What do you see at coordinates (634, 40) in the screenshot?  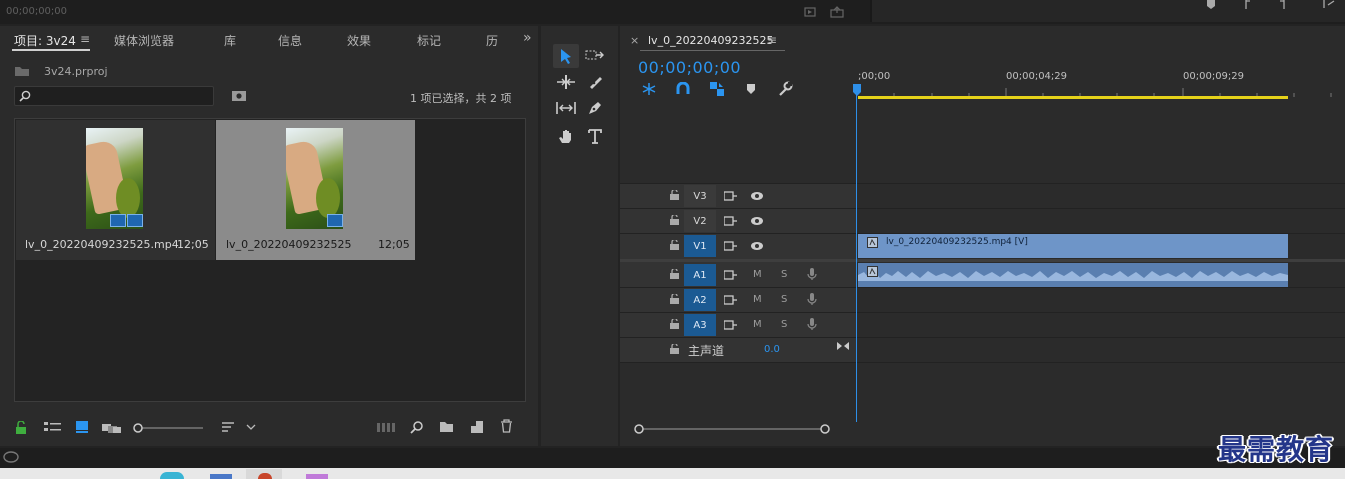 I see `close-sequence-button: ×` at bounding box center [634, 40].